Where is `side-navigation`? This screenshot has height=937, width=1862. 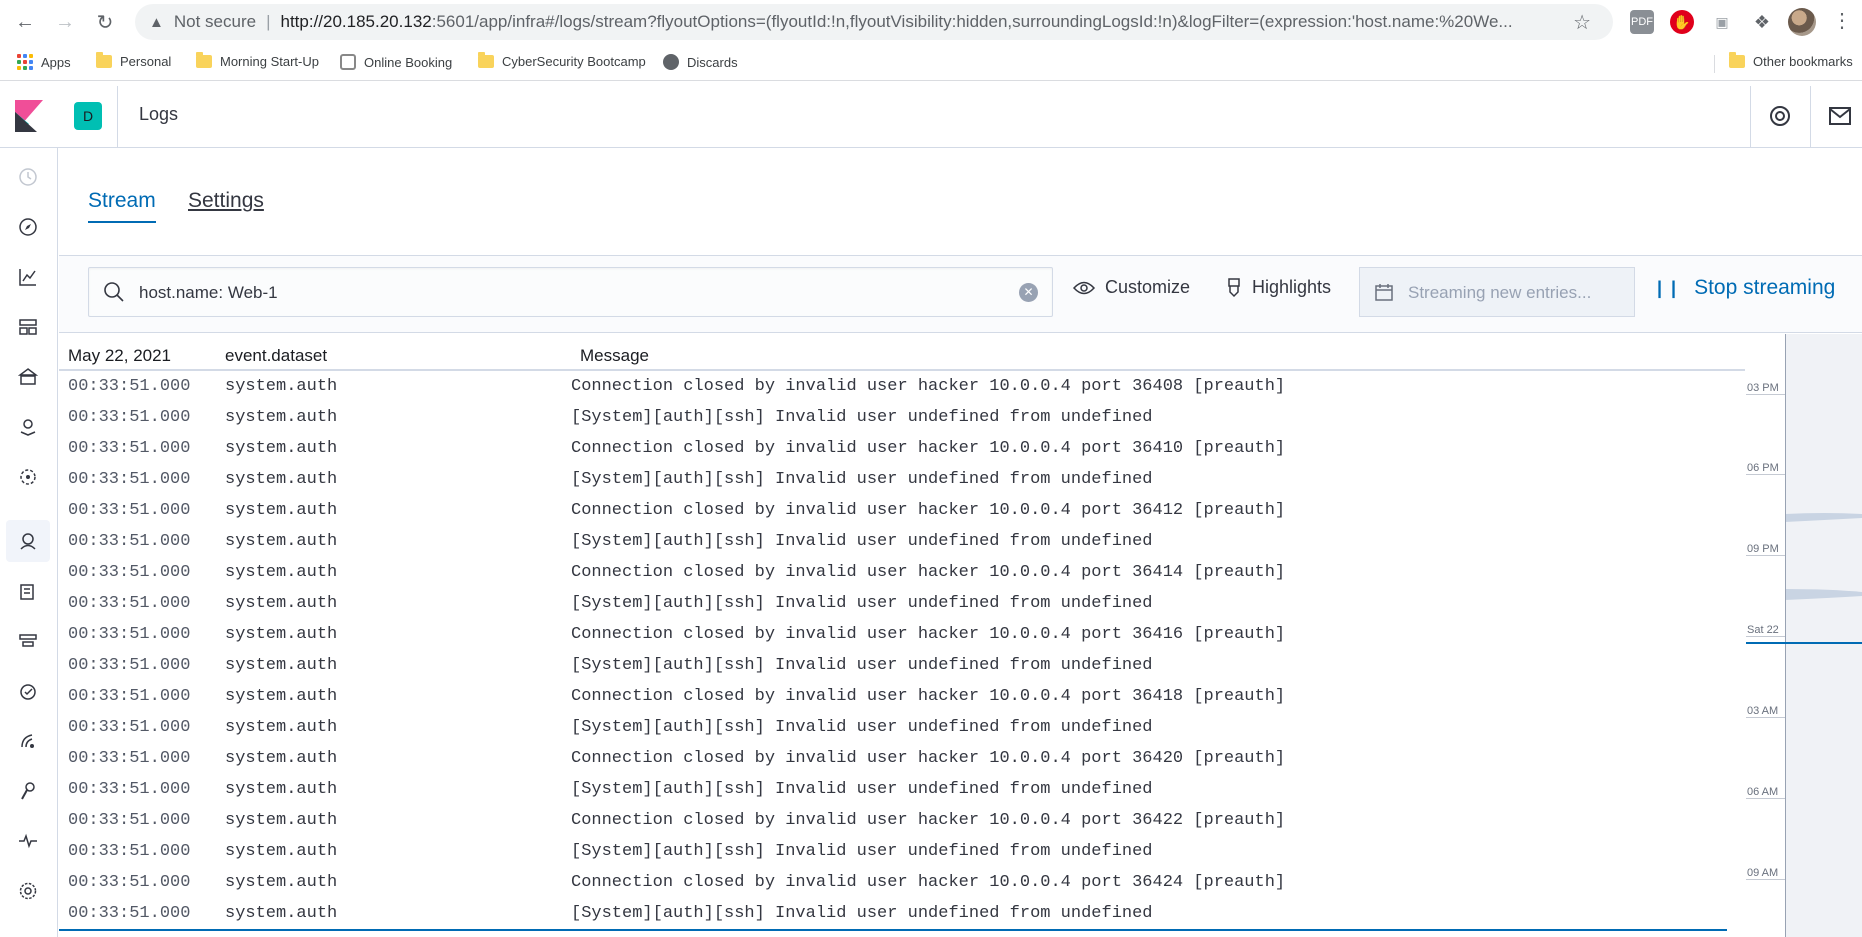
side-navigation is located at coordinates (29, 542).